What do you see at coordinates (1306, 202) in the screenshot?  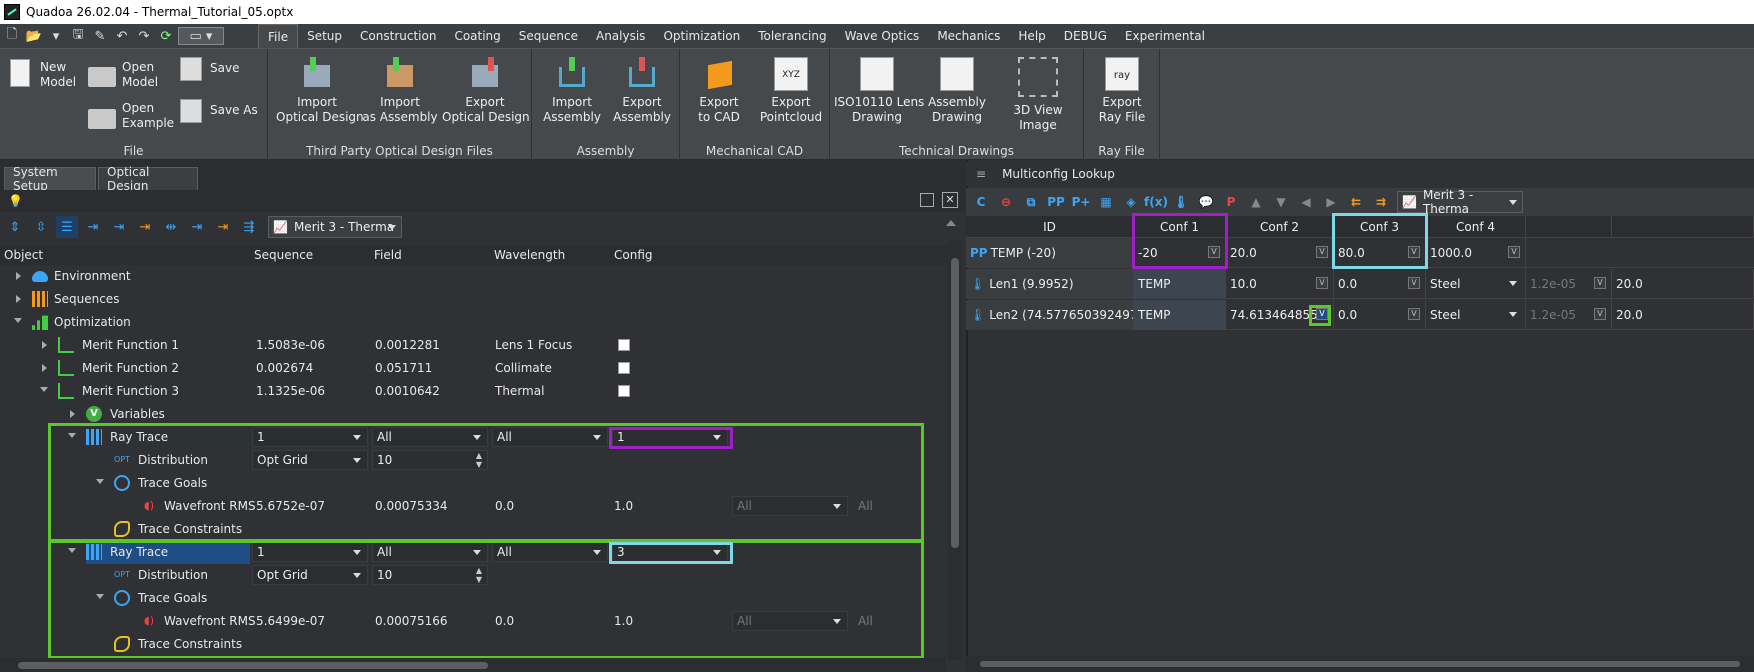 I see `move-left-icon: ◀` at bounding box center [1306, 202].